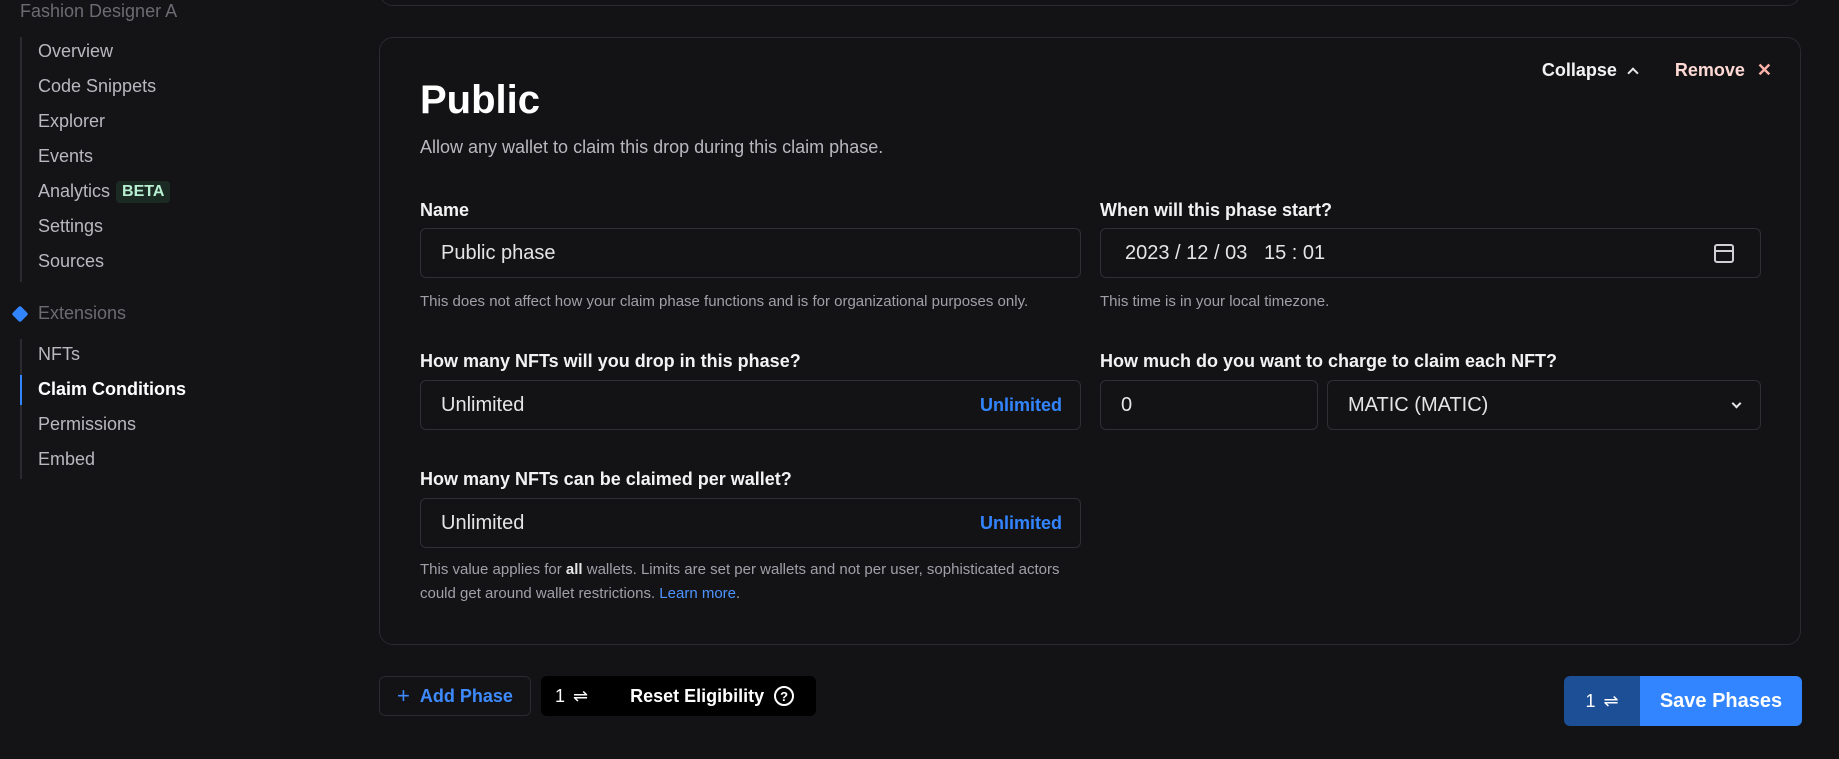  What do you see at coordinates (97, 86) in the screenshot?
I see `sidebar-item-code-snippets: Code Snippets` at bounding box center [97, 86].